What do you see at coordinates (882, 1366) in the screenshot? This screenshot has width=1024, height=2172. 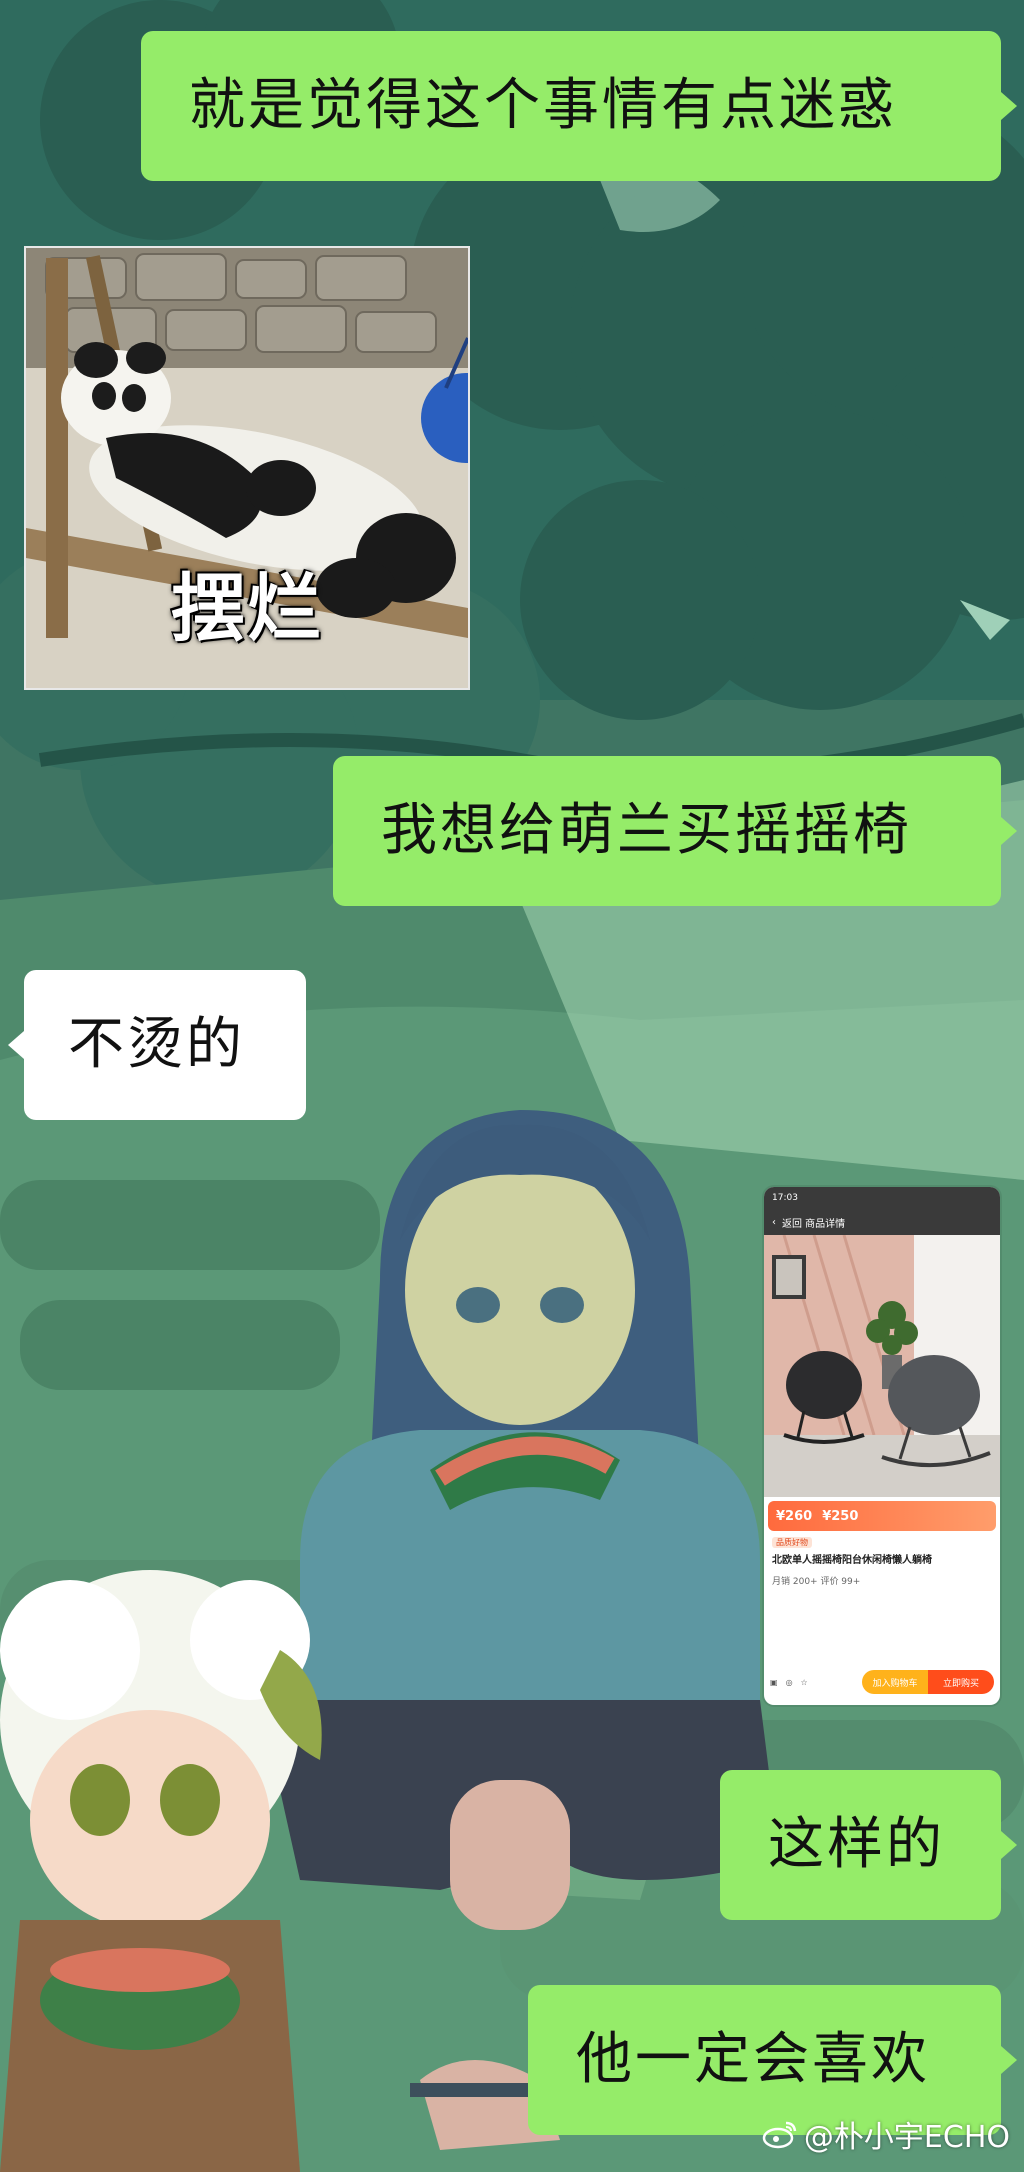 I see `rocking-chair-photo` at bounding box center [882, 1366].